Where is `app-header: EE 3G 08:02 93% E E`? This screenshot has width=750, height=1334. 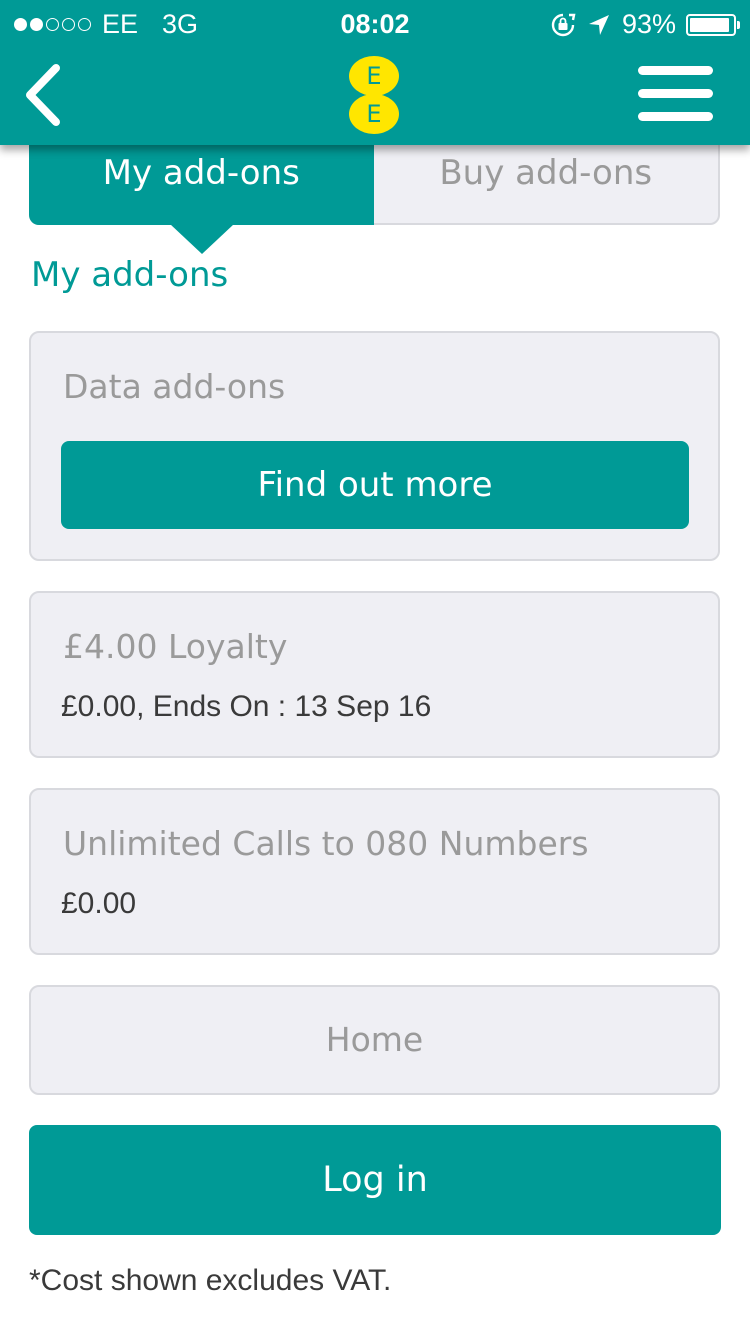
app-header: EE 3G 08:02 93% E E is located at coordinates (375, 72).